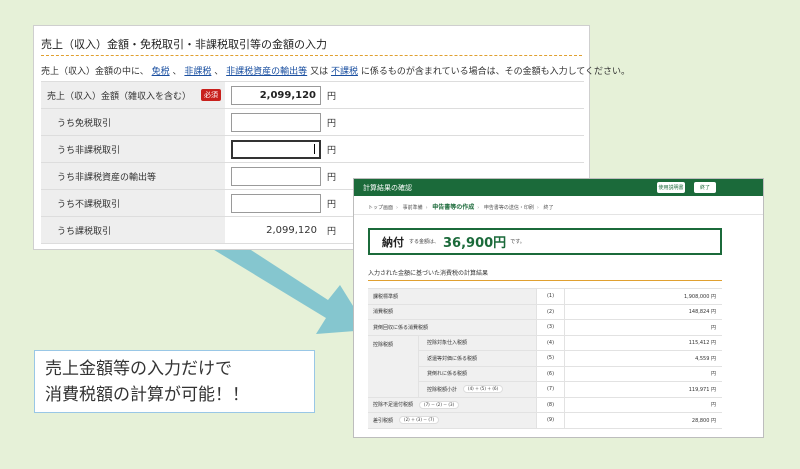 Image resolution: width=800 pixels, height=469 pixels. What do you see at coordinates (550, 311) in the screenshot?
I see `row-number: (2)` at bounding box center [550, 311].